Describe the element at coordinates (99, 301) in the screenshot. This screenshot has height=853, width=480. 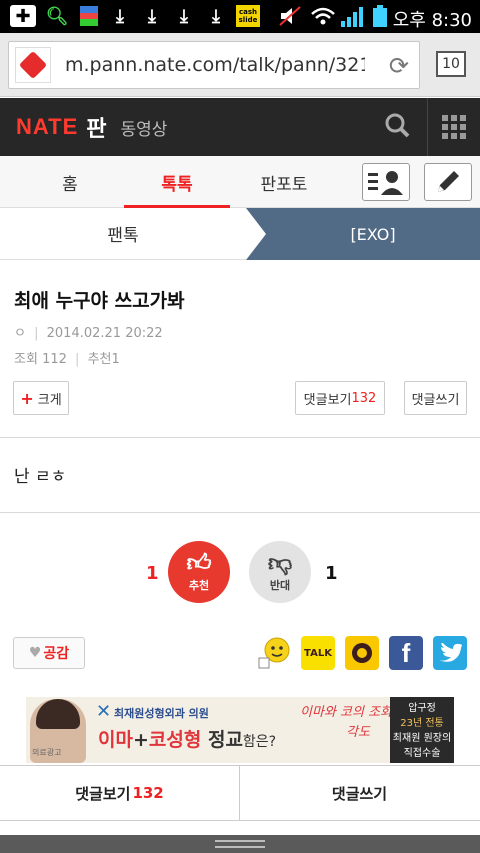
I see `article-title: 최애 누구야 쓰고가봐` at that location.